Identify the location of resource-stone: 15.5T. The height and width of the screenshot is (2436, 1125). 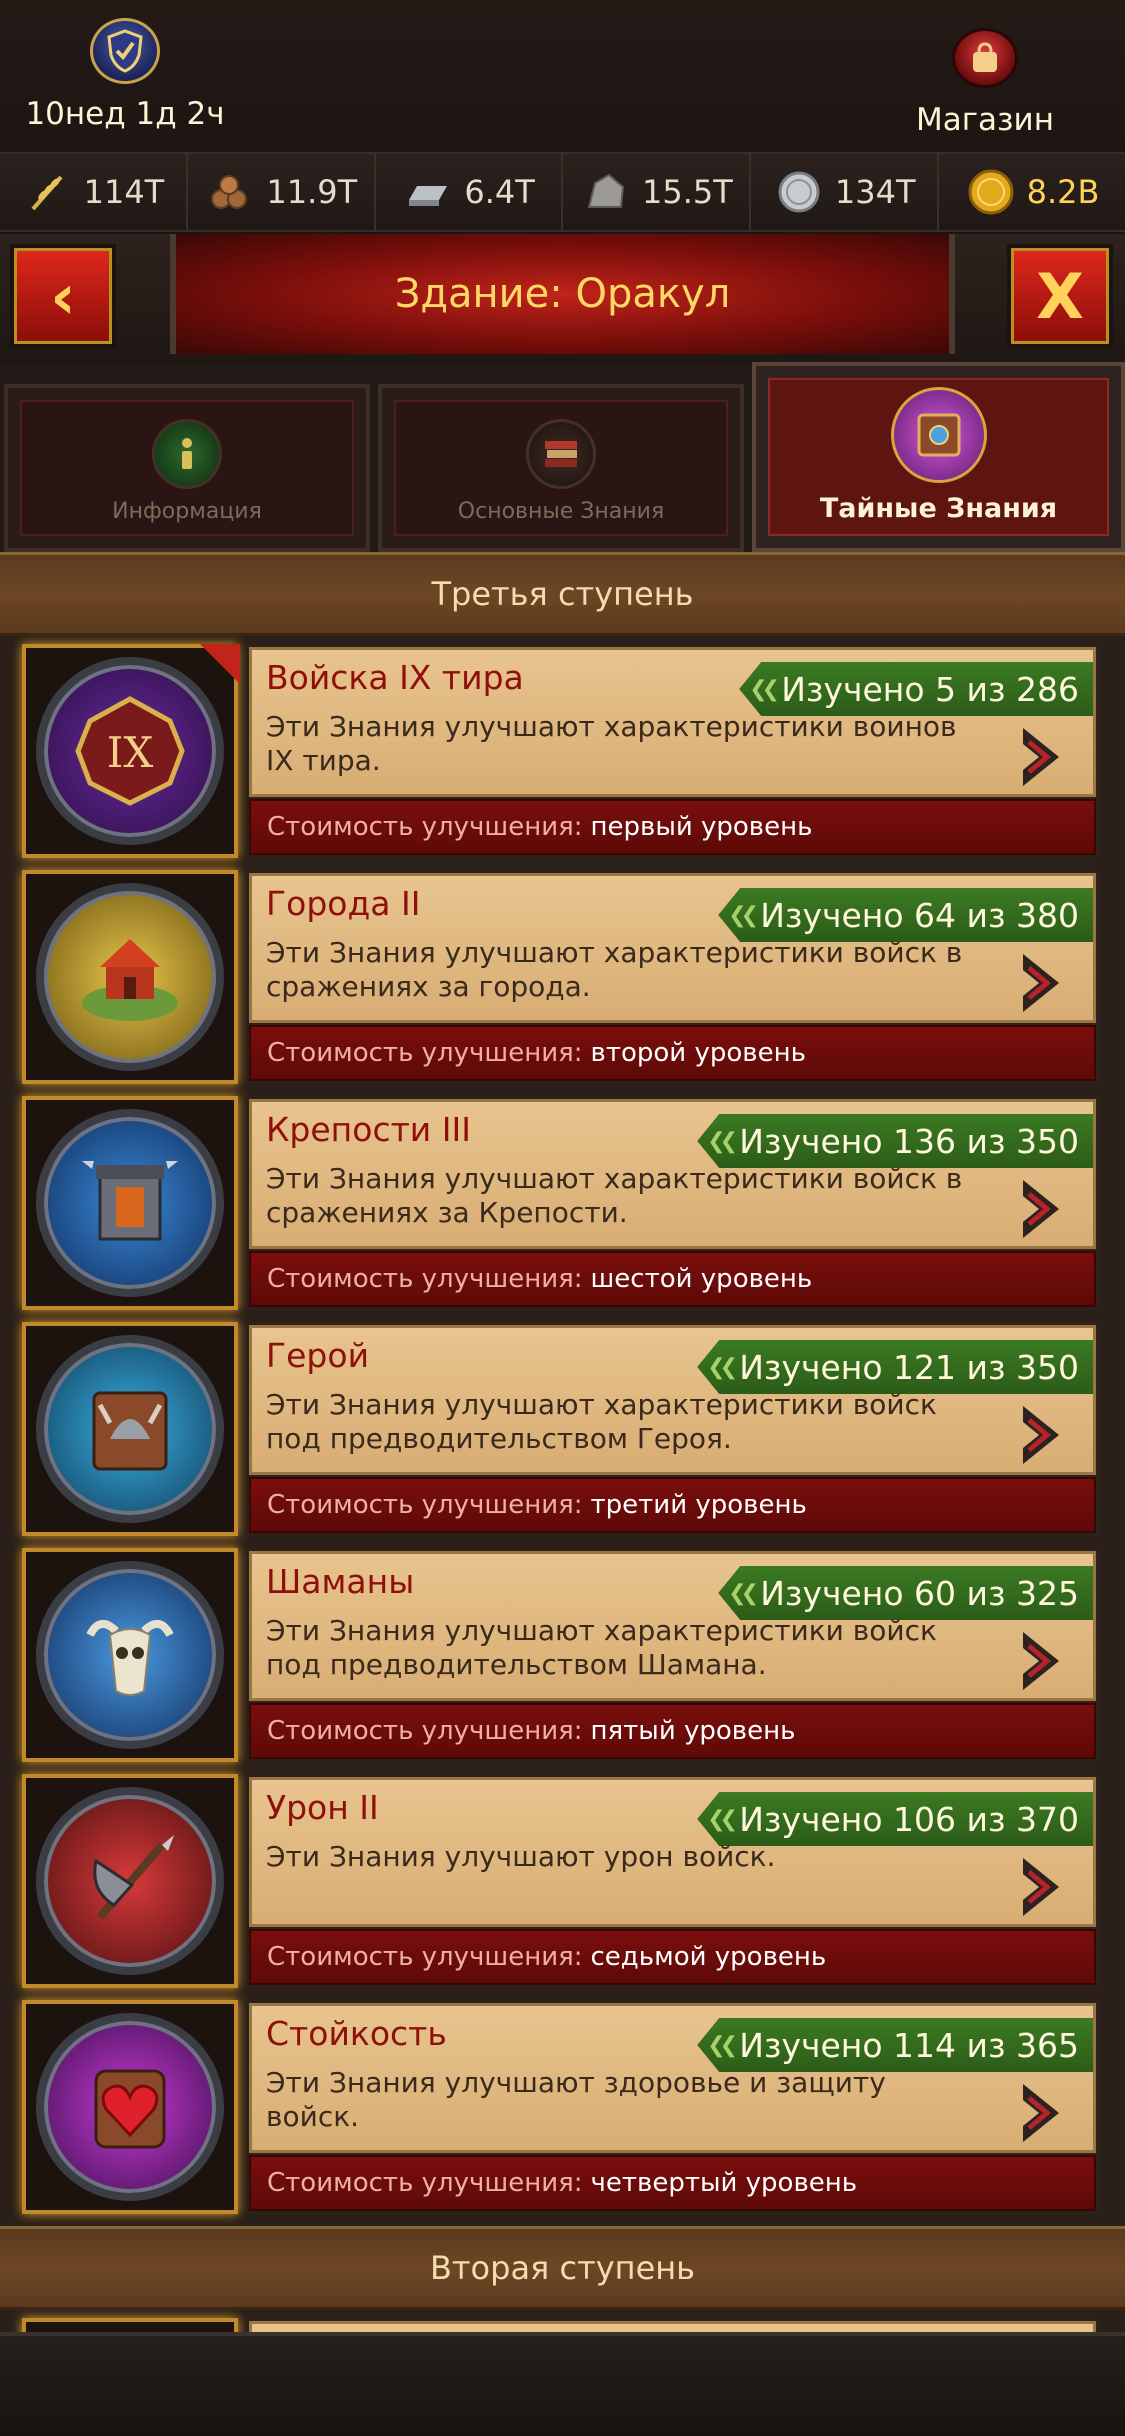
(657, 192).